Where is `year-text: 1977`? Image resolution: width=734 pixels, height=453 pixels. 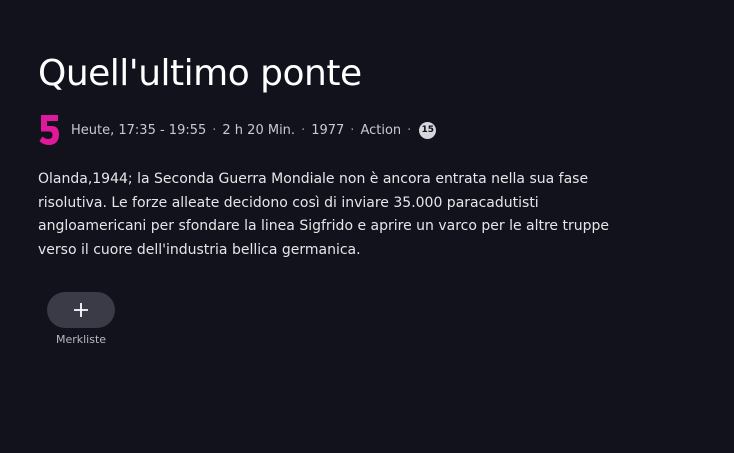
year-text: 1977 is located at coordinates (328, 130).